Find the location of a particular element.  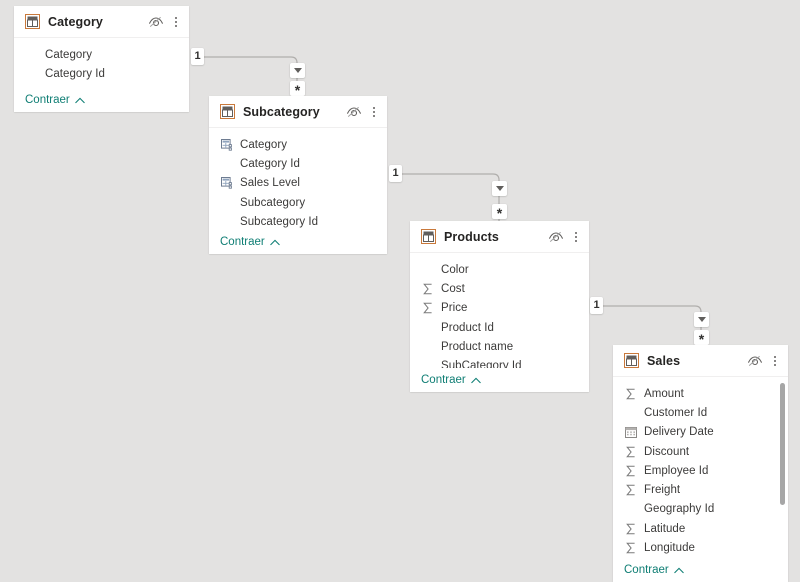

field-row: Color is located at coordinates (499, 269).